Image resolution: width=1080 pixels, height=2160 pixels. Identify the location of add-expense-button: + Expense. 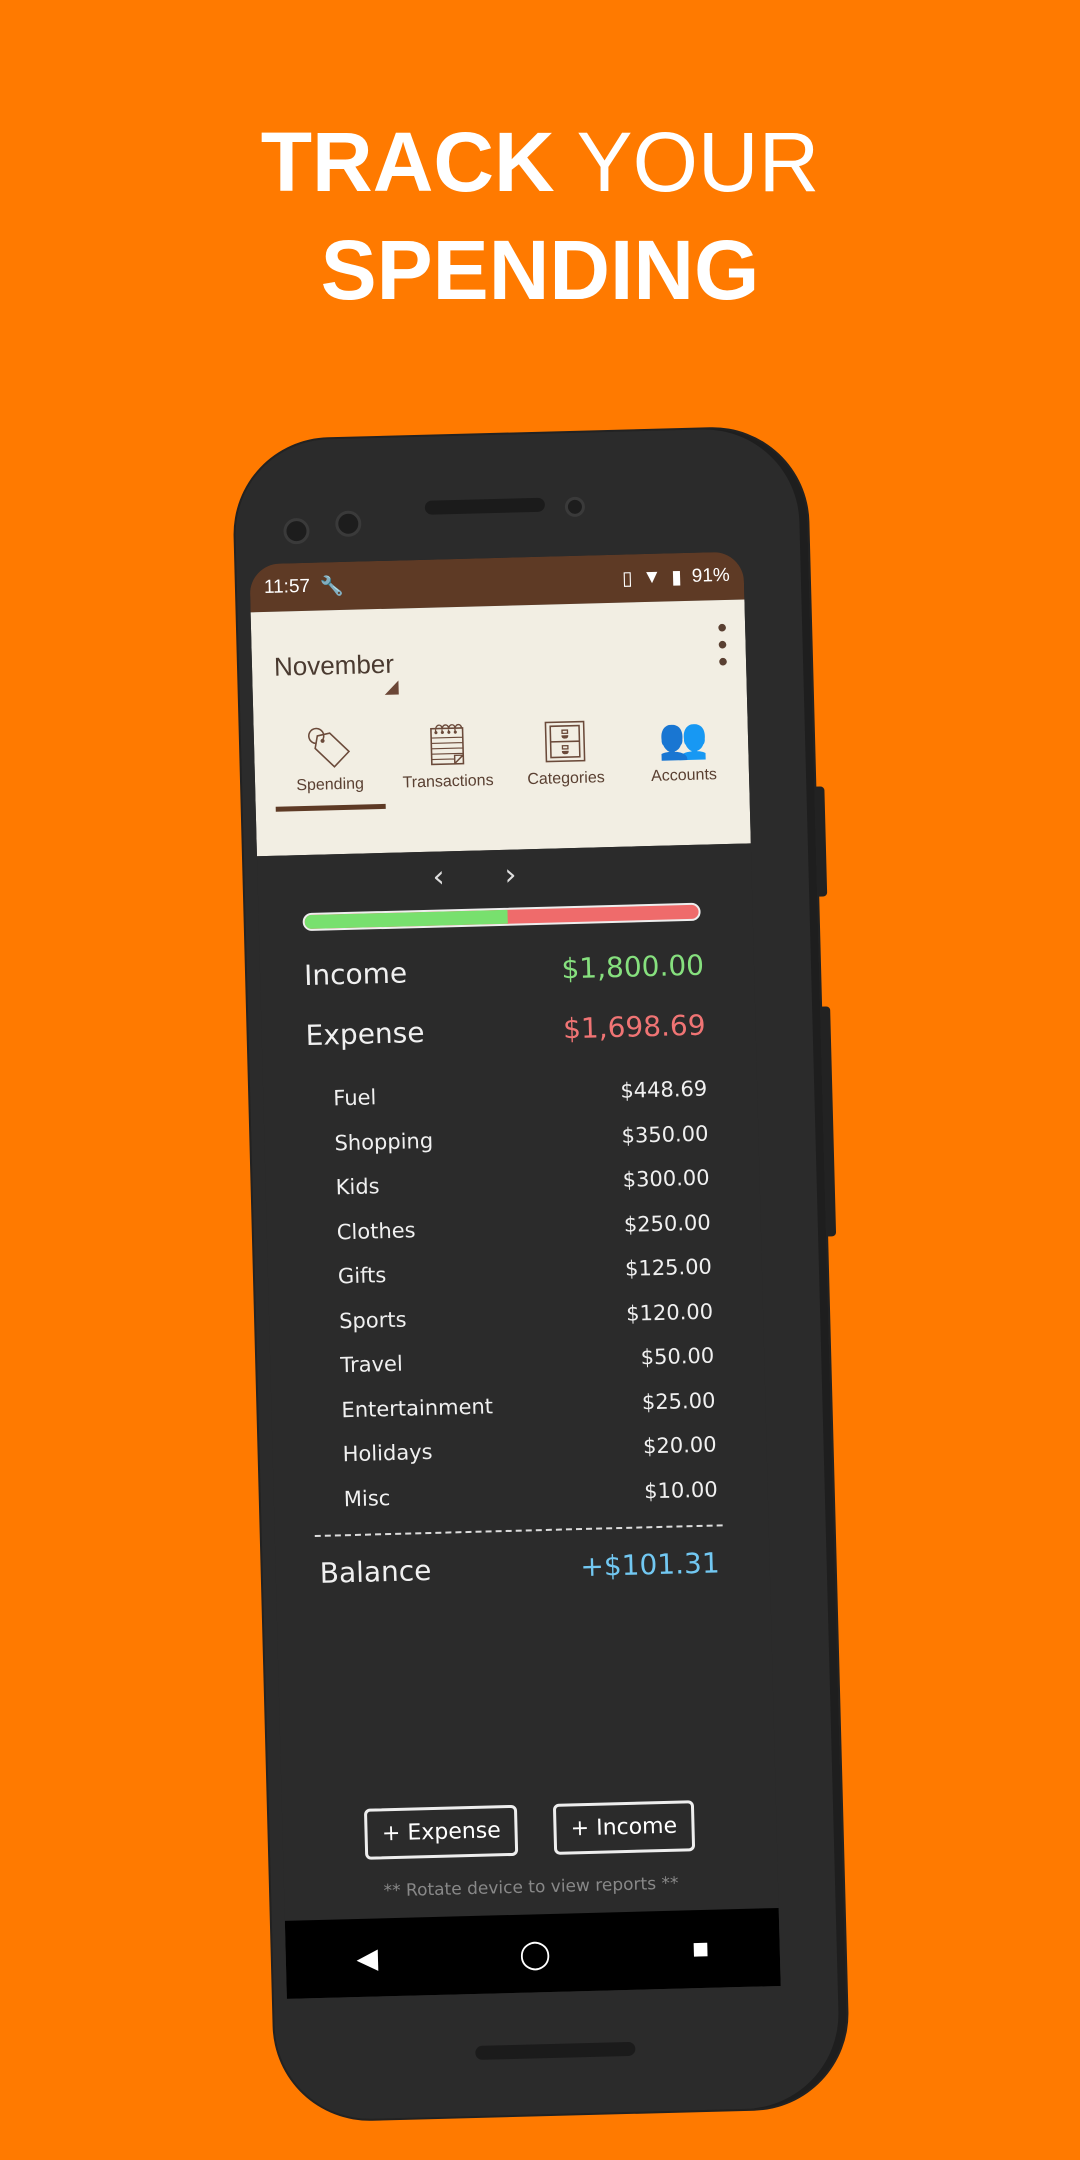
(441, 1832).